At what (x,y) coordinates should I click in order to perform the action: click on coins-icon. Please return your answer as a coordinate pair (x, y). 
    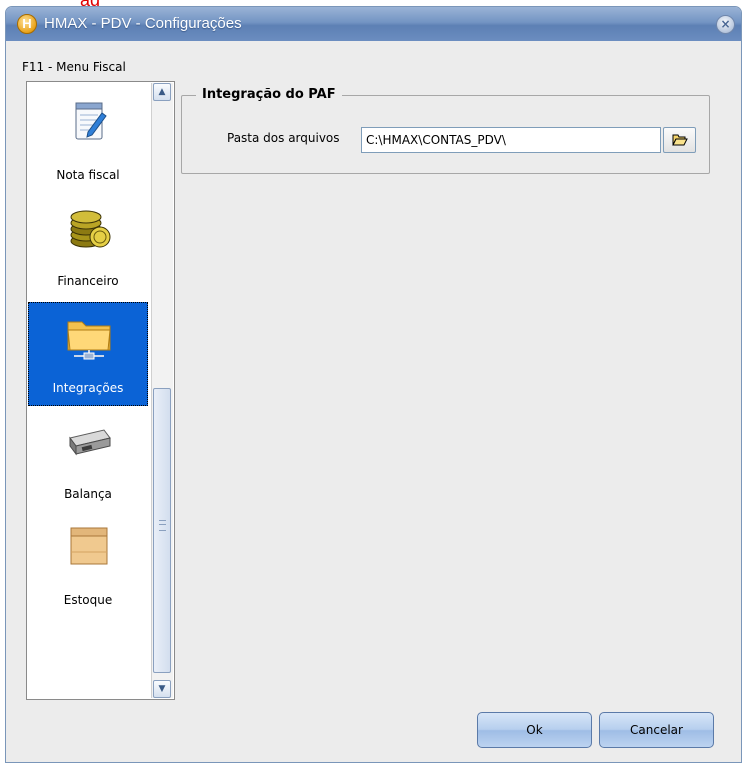
    Looking at the image, I should click on (89, 228).